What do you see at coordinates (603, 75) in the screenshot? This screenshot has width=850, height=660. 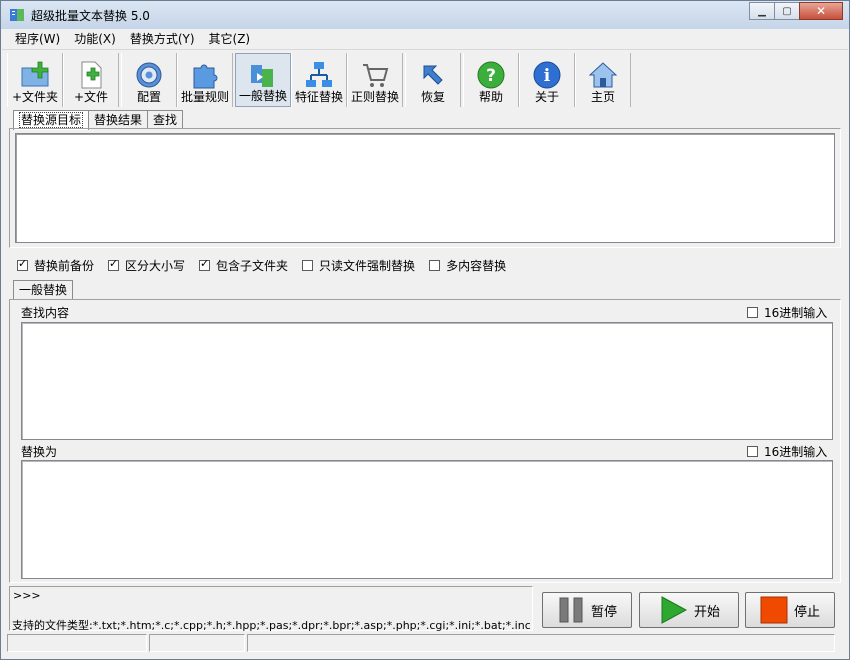 I see `home-icon` at bounding box center [603, 75].